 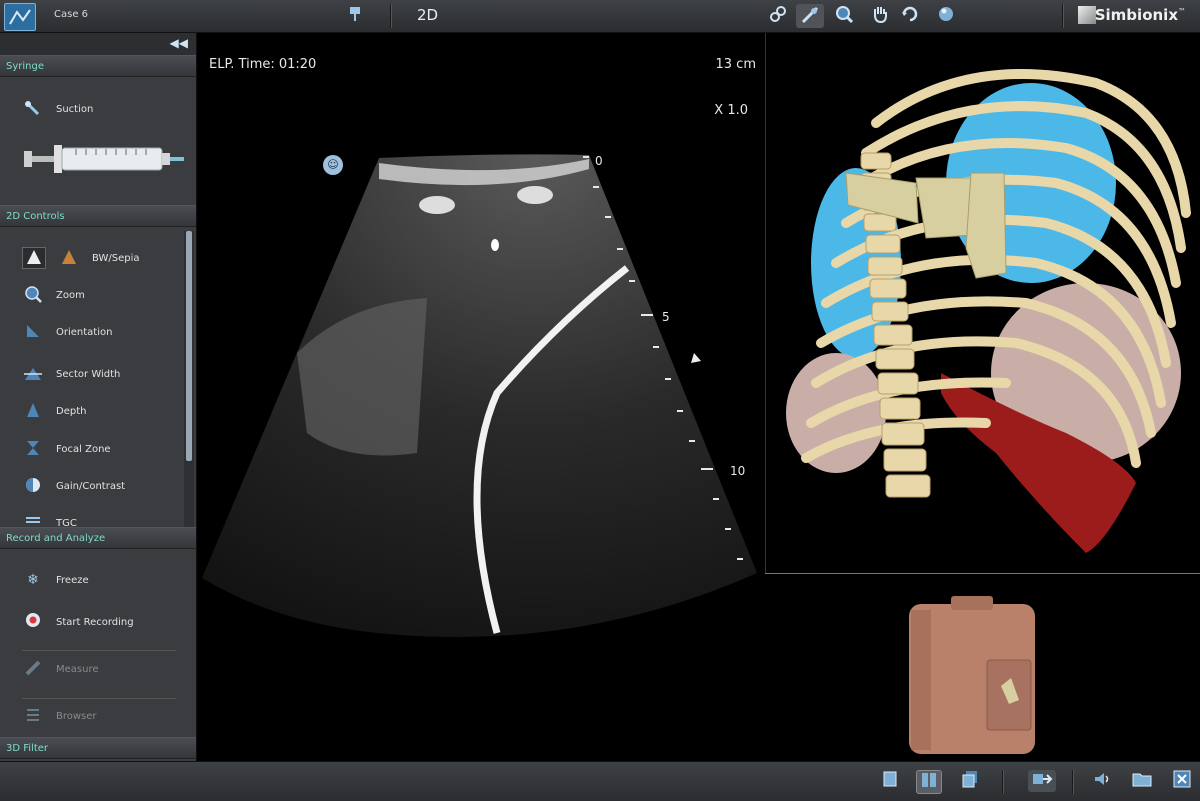 What do you see at coordinates (71, 411) in the screenshot?
I see `depth-label: Depth` at bounding box center [71, 411].